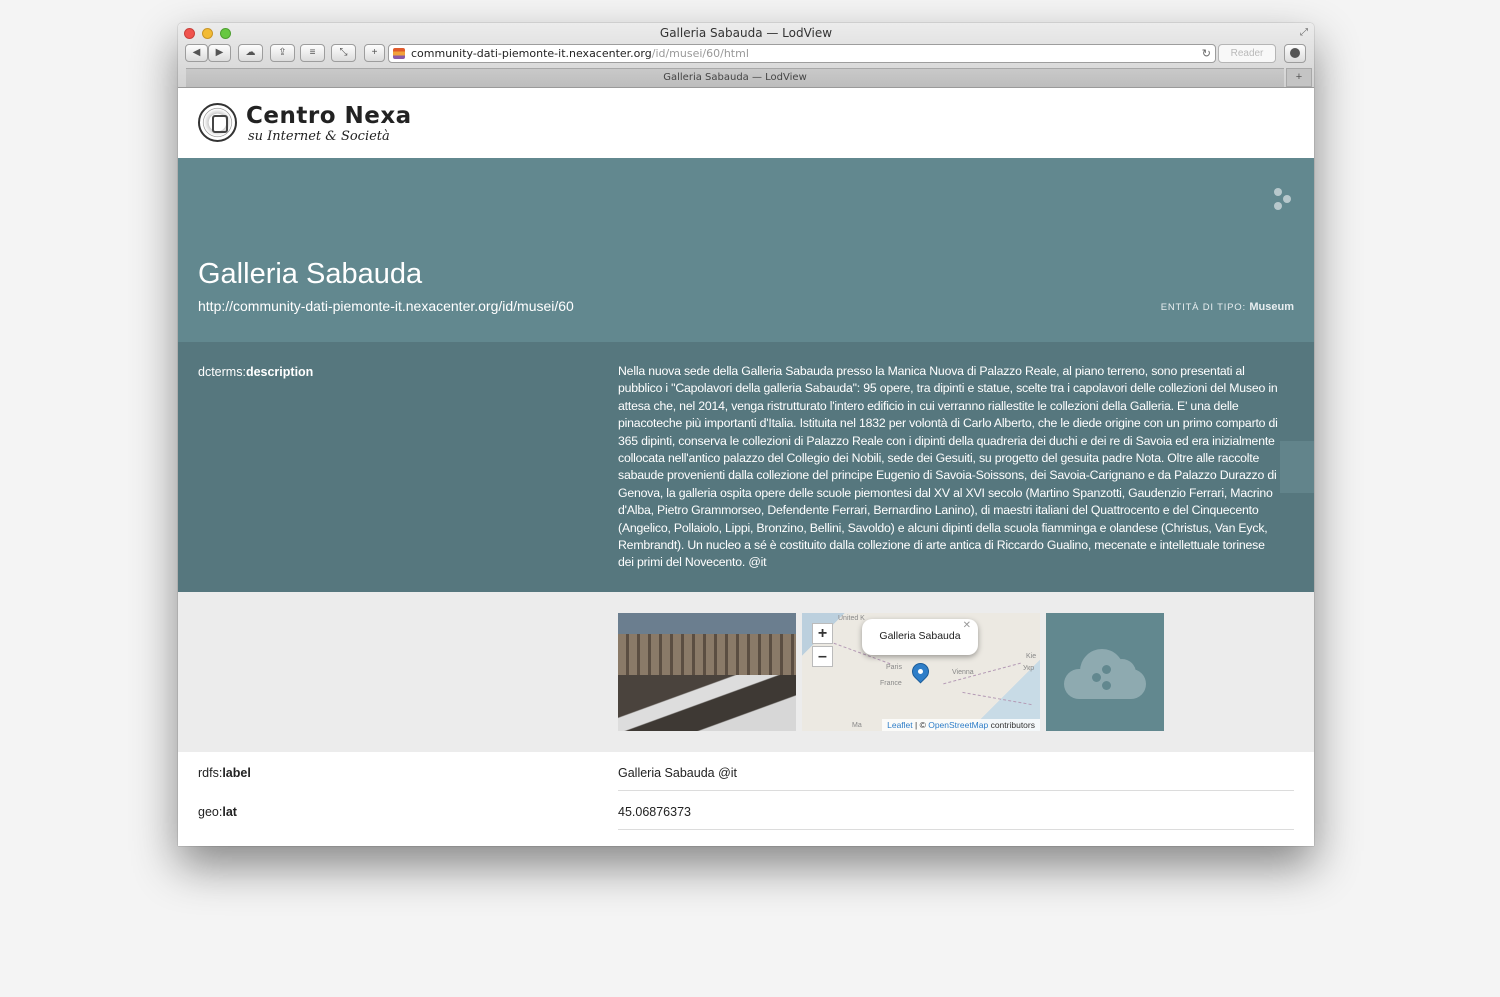  What do you see at coordinates (958, 725) in the screenshot?
I see `openstreetmap-link: OpenStreetMap` at bounding box center [958, 725].